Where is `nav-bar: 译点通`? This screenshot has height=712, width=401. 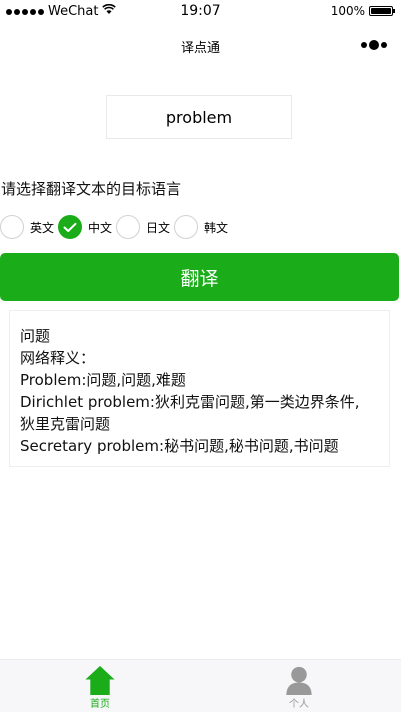
nav-bar: 译点通 is located at coordinates (200, 46).